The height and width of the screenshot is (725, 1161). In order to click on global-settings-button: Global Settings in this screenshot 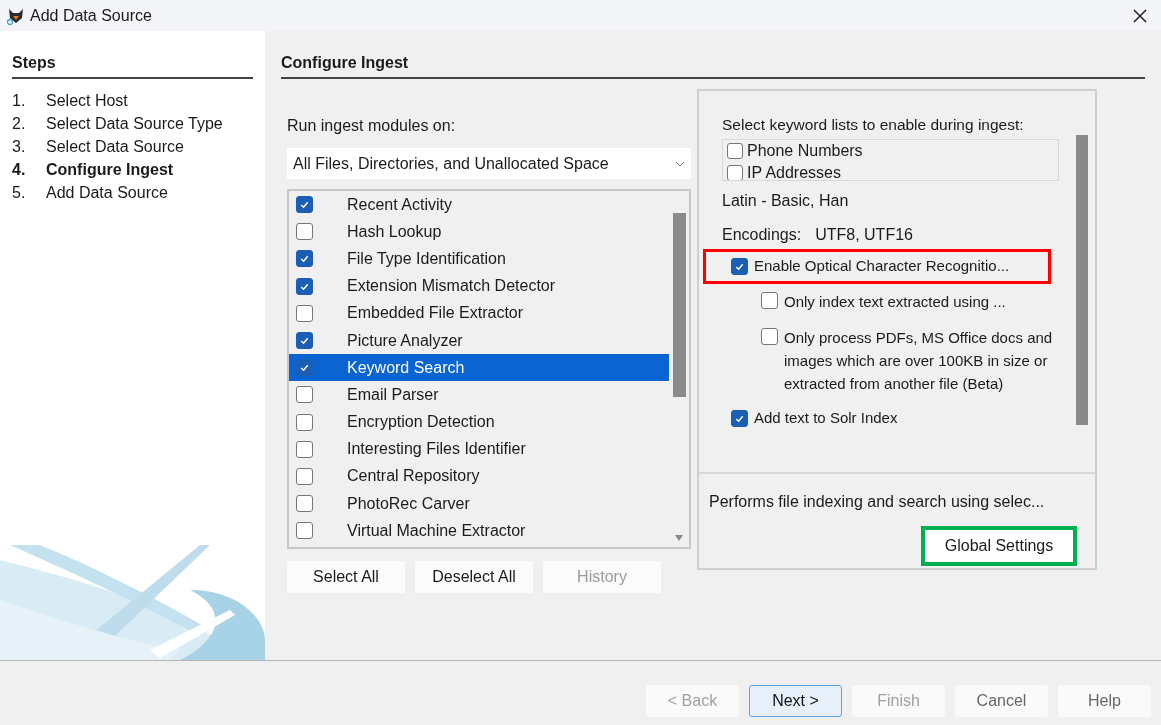, I will do `click(999, 546)`.